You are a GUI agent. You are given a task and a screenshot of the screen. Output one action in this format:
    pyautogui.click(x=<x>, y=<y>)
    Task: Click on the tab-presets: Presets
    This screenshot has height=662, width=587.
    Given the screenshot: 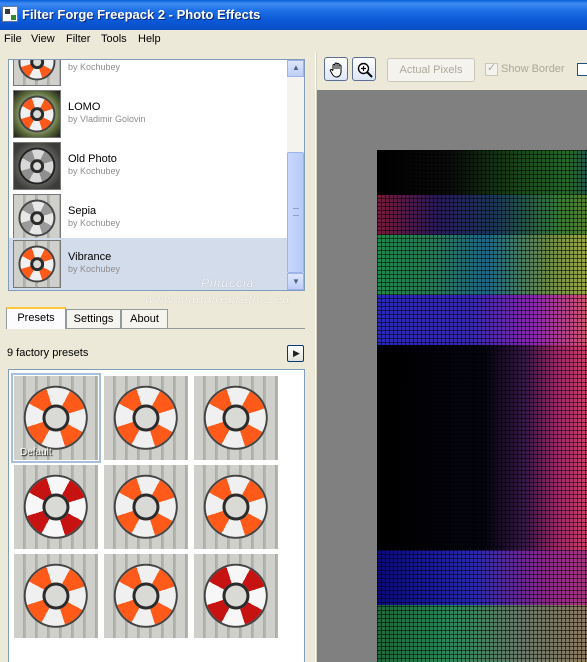 What is the action you would take?
    pyautogui.click(x=36, y=318)
    